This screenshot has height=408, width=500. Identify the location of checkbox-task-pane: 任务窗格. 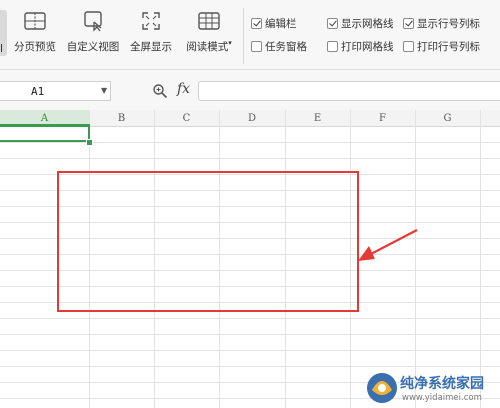
(279, 46).